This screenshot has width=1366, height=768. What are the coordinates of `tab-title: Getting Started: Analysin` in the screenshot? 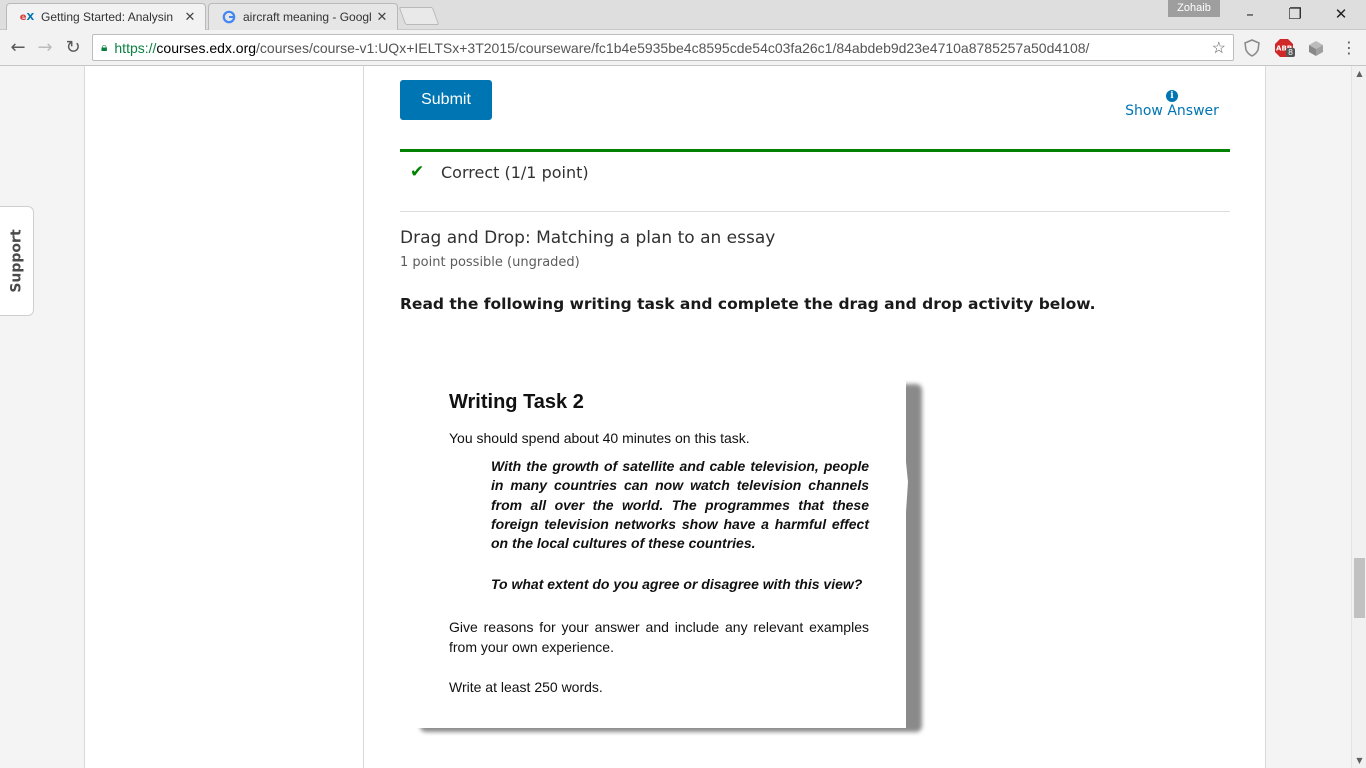 It's located at (107, 17).